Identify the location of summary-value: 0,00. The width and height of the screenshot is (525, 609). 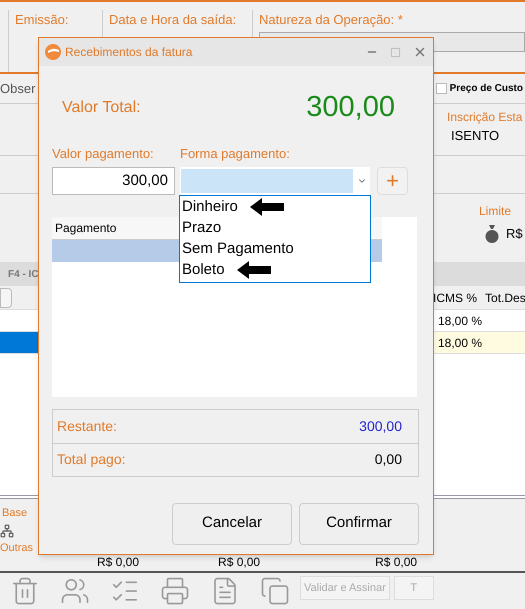
(388, 459).